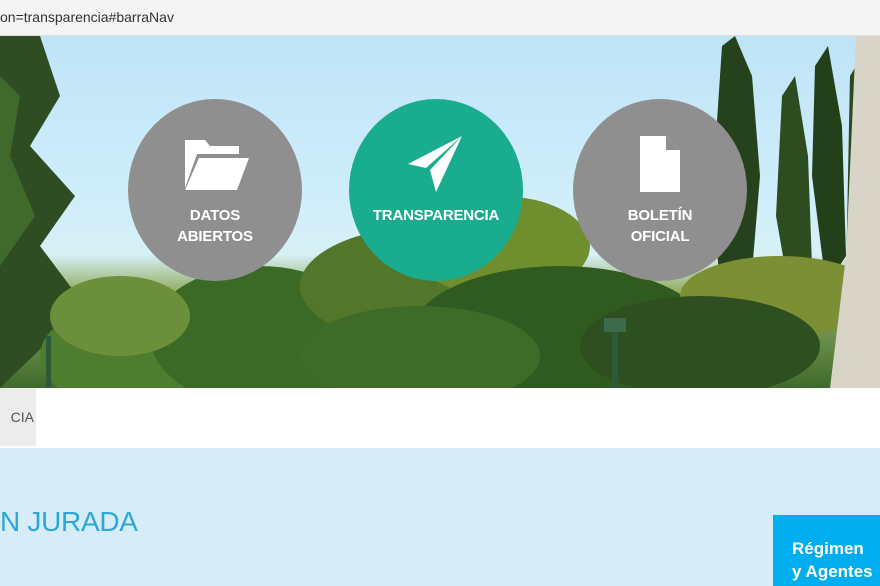 The image size is (880, 586). What do you see at coordinates (18, 417) in the screenshot?
I see `nav-tab-transparencia: CIA` at bounding box center [18, 417].